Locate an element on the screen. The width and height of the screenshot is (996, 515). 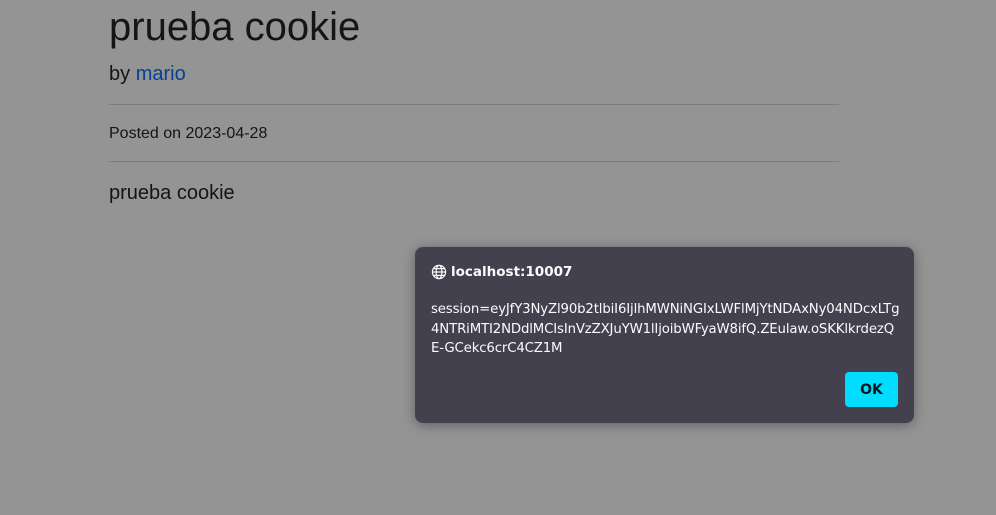
globe-icon is located at coordinates (439, 272).